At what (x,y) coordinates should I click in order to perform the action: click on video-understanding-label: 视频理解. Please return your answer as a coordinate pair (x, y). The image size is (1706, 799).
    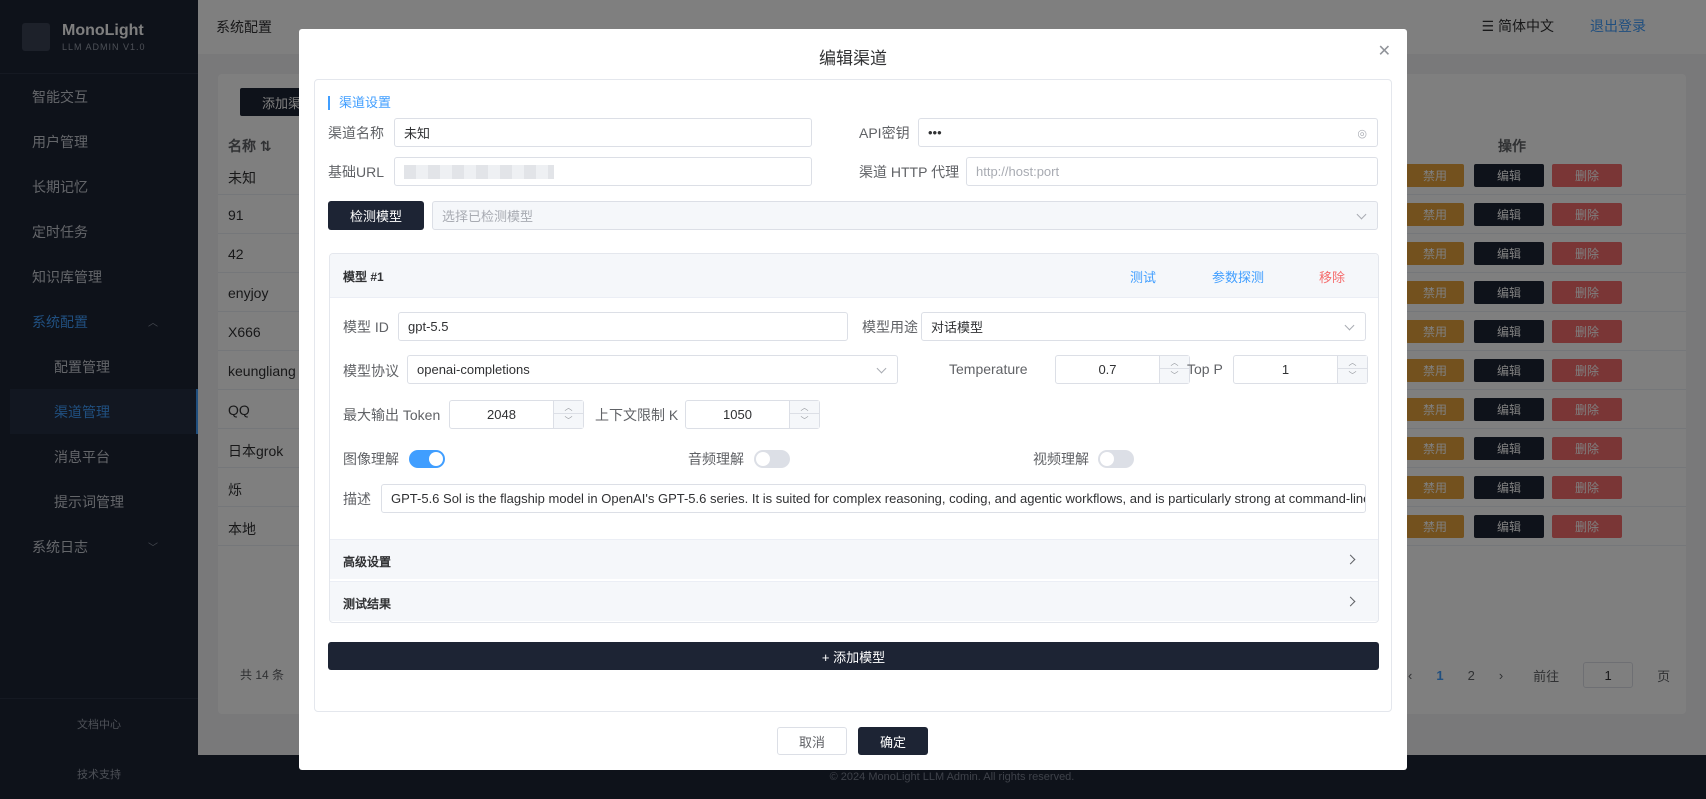
    Looking at the image, I should click on (1061, 459).